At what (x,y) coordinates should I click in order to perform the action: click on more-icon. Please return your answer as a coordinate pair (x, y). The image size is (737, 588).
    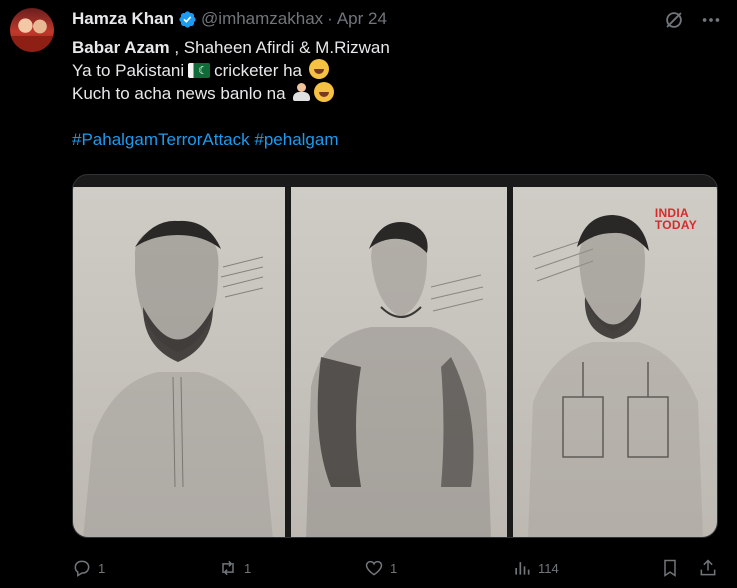
    Looking at the image, I should click on (711, 20).